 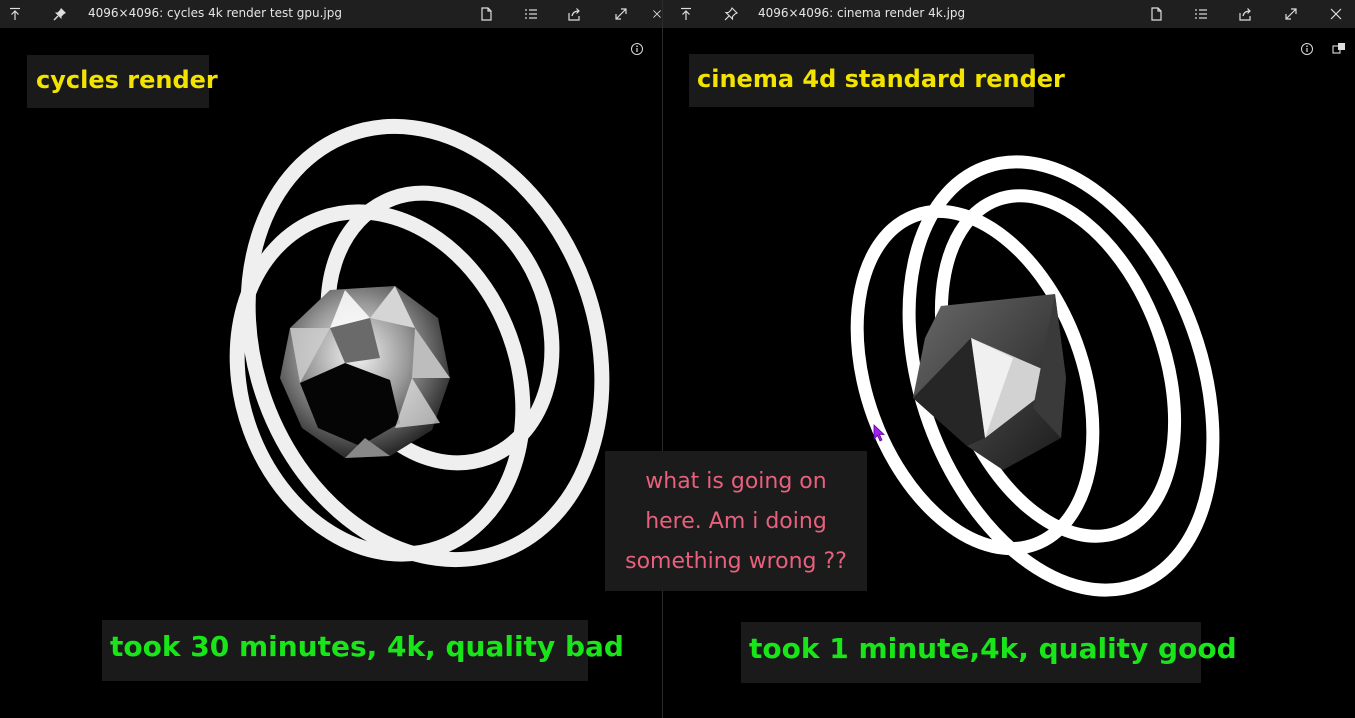 I want to click on mouse-cursor-icon, so click(x=880, y=436).